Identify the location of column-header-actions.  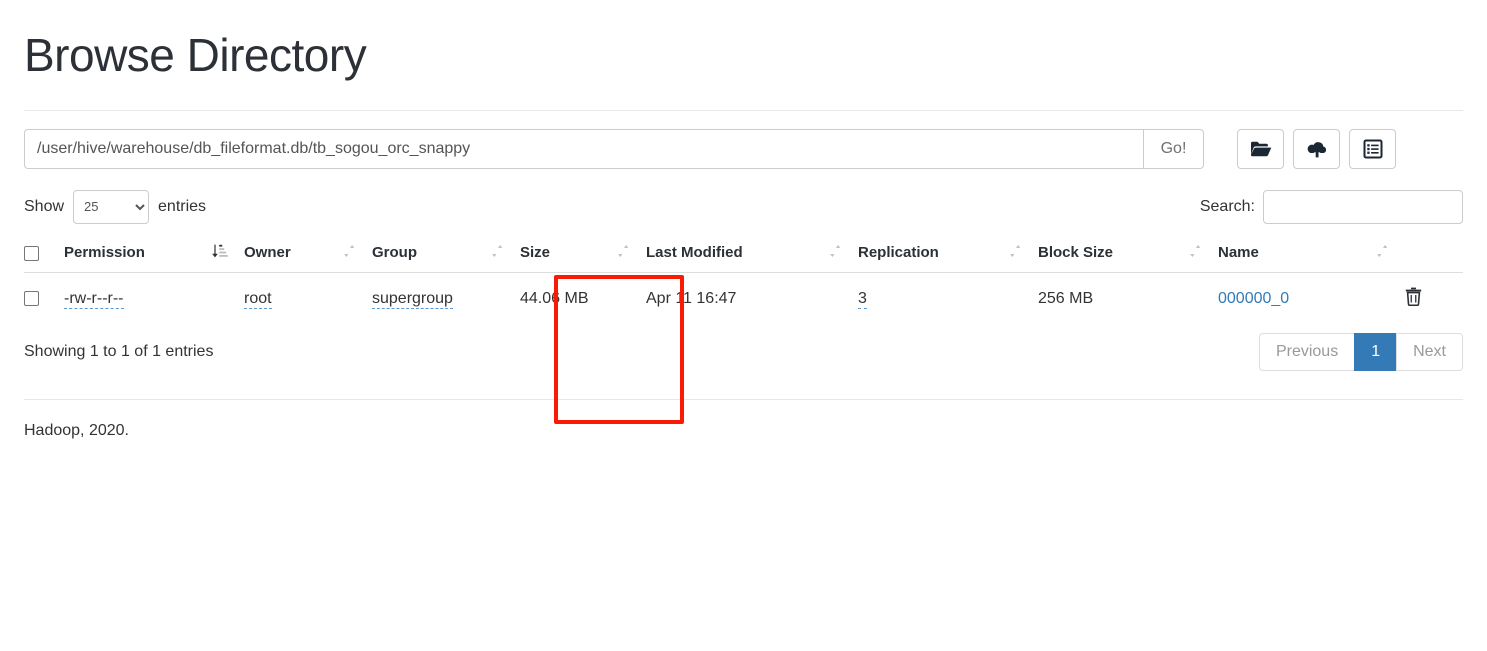
(1434, 254).